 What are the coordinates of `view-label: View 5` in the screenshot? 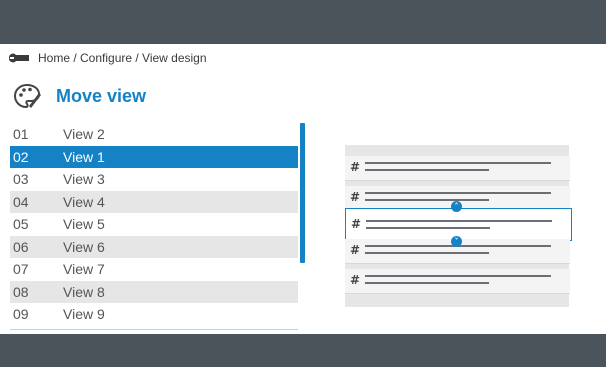 It's located at (84, 224).